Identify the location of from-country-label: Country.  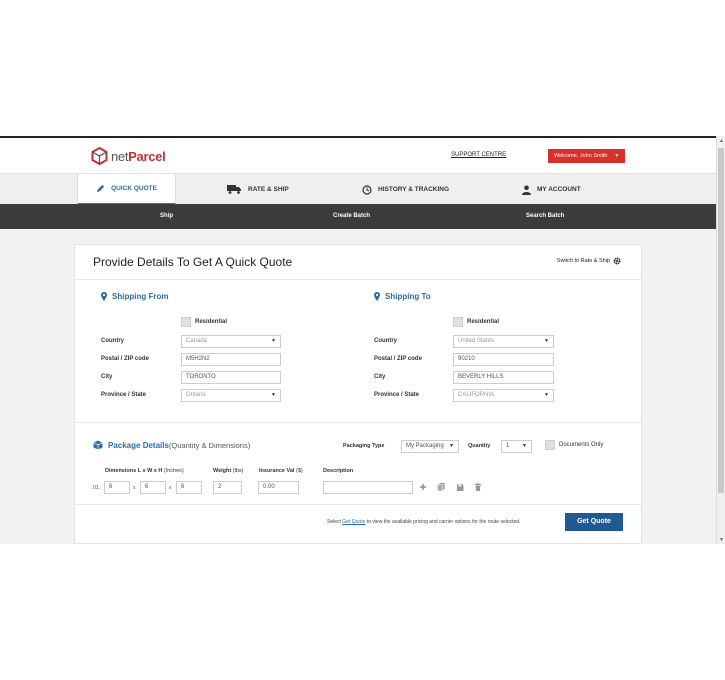
(112, 341).